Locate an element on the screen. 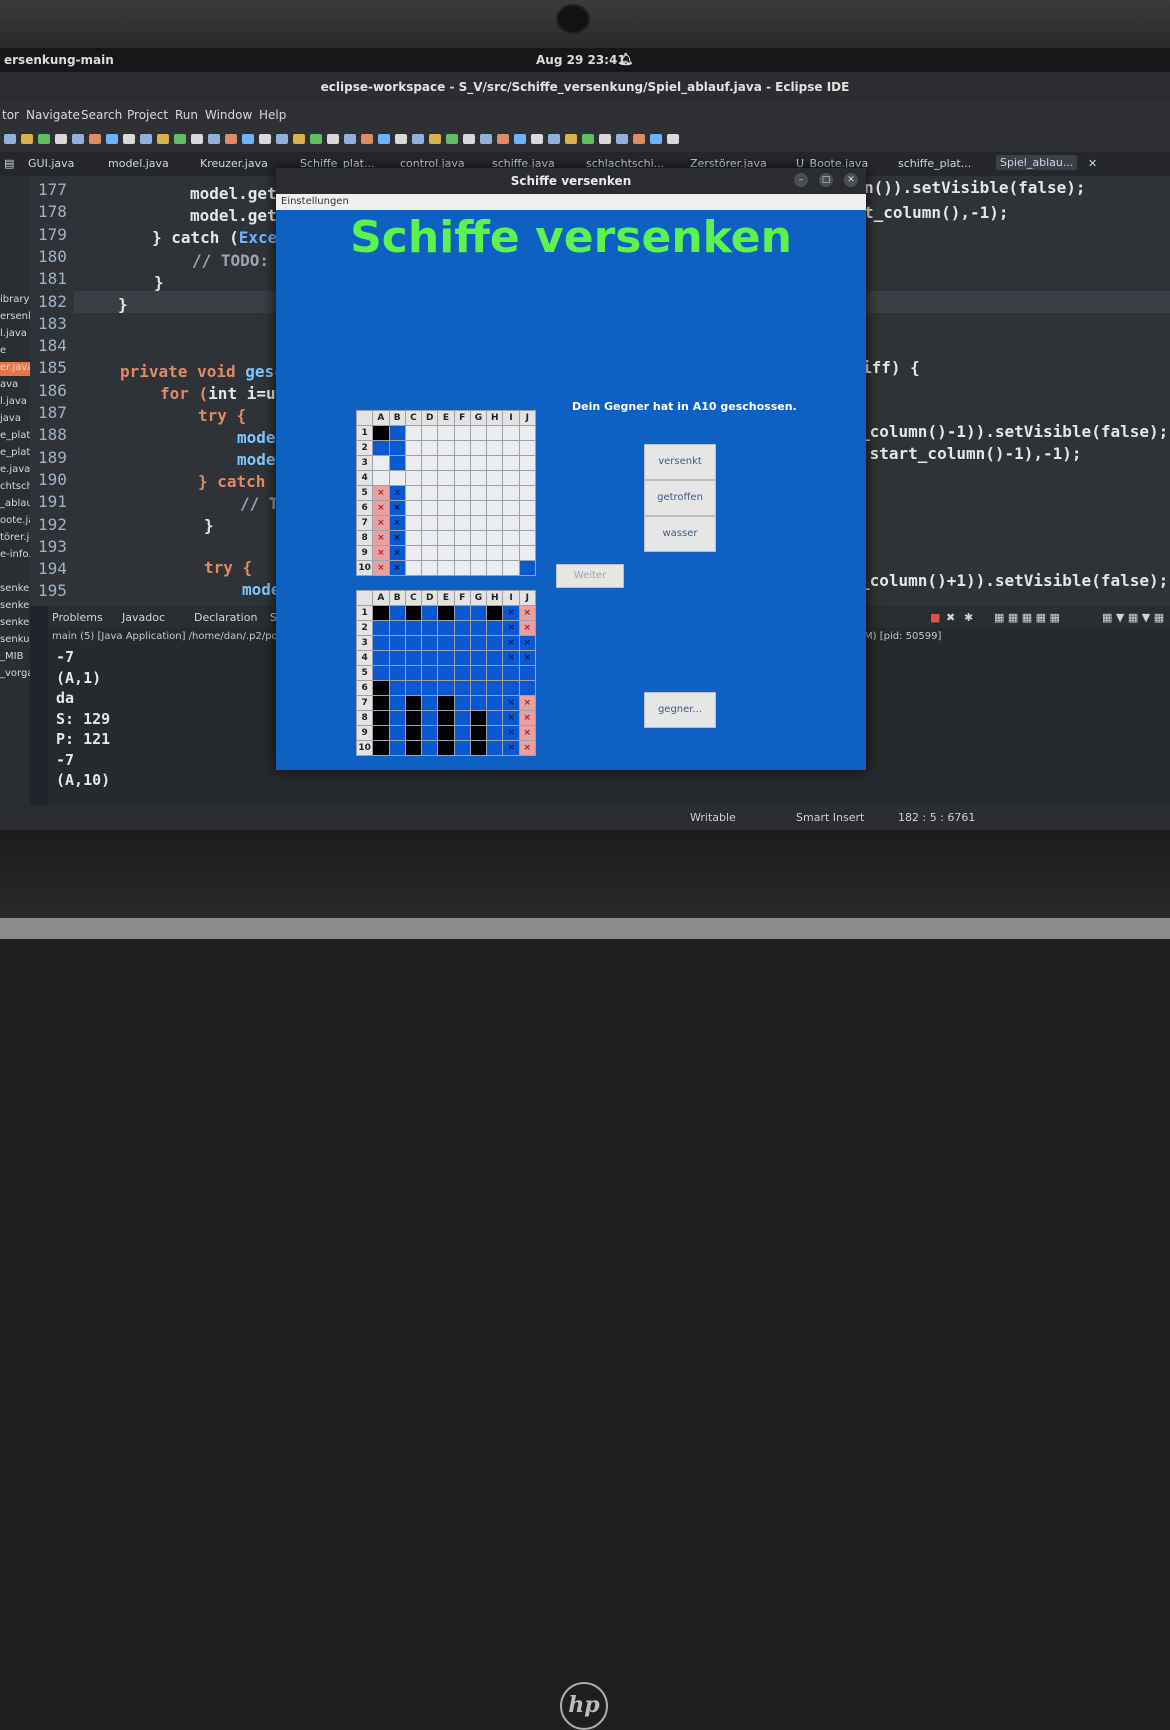  close-tab-icon: ✕ is located at coordinates (1092, 163).